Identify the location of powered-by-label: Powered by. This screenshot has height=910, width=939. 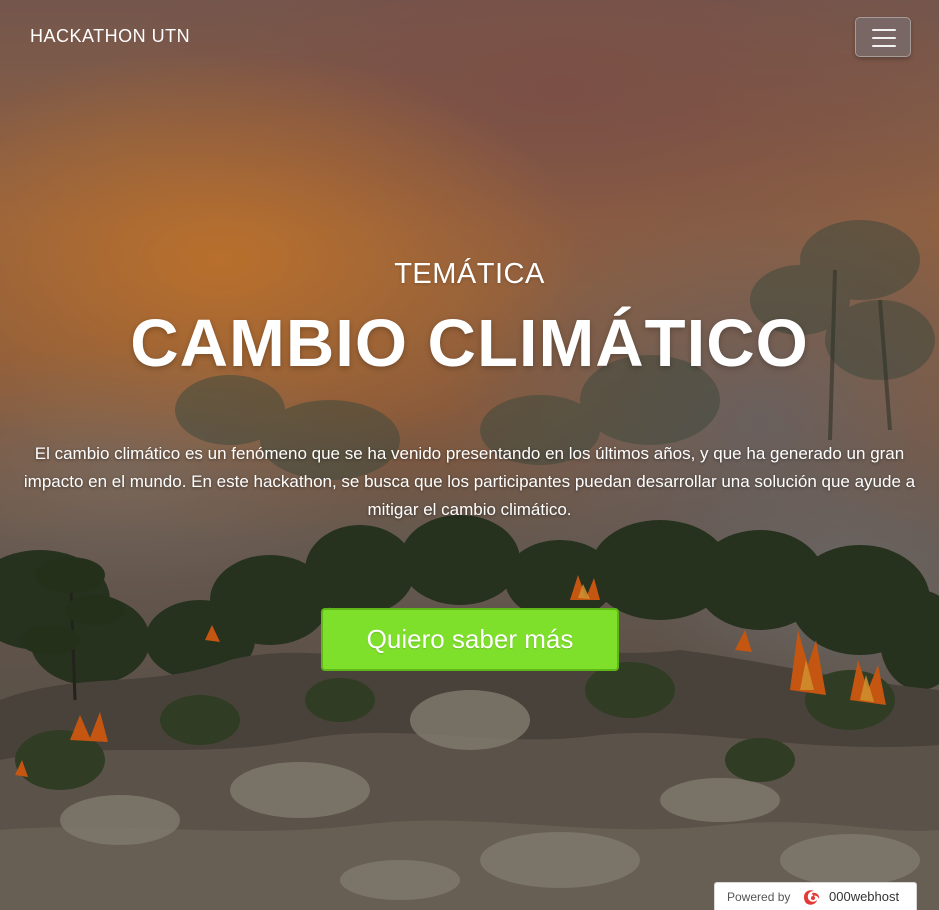
(759, 897).